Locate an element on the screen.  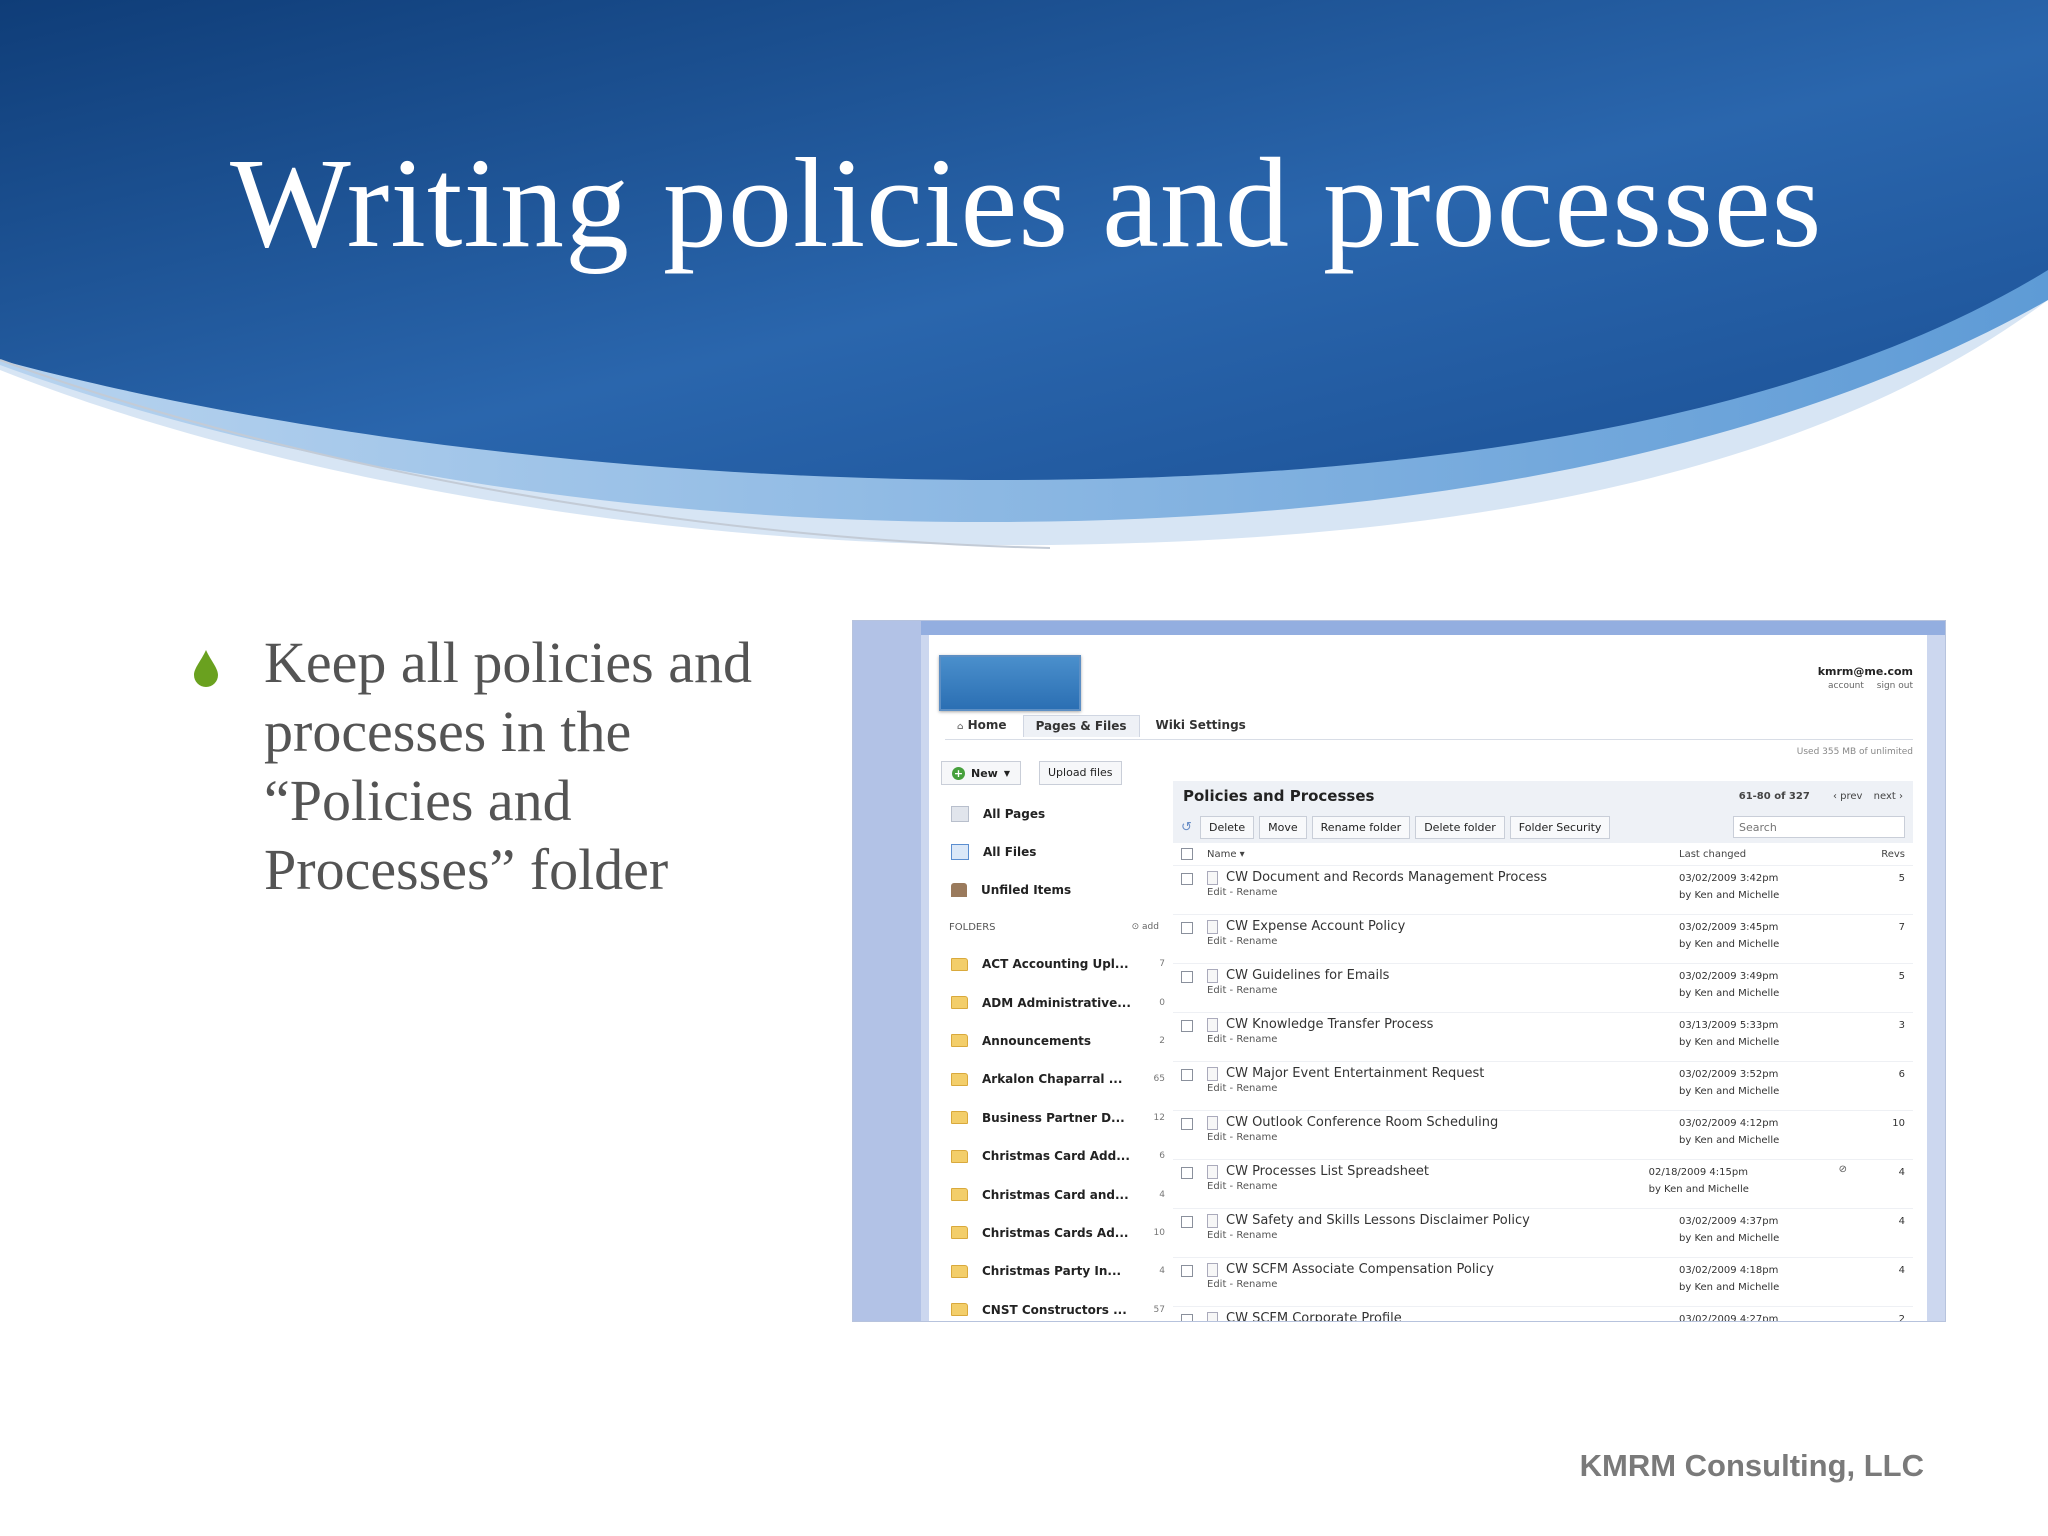
folder-count: 7 is located at coordinates (1162, 964).